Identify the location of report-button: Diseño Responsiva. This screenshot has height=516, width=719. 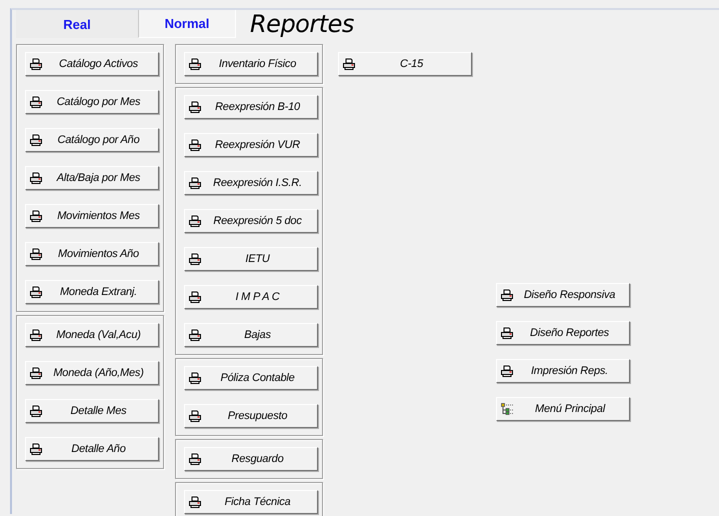
(563, 295).